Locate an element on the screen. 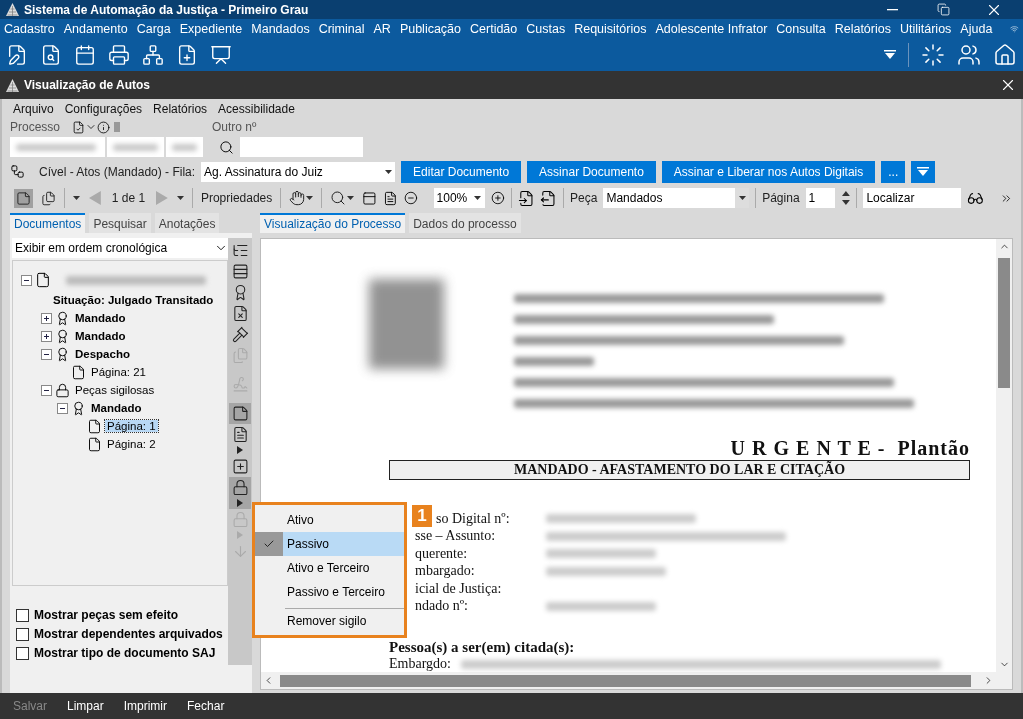 The image size is (1023, 719). action-button: Editar Documento is located at coordinates (461, 171).